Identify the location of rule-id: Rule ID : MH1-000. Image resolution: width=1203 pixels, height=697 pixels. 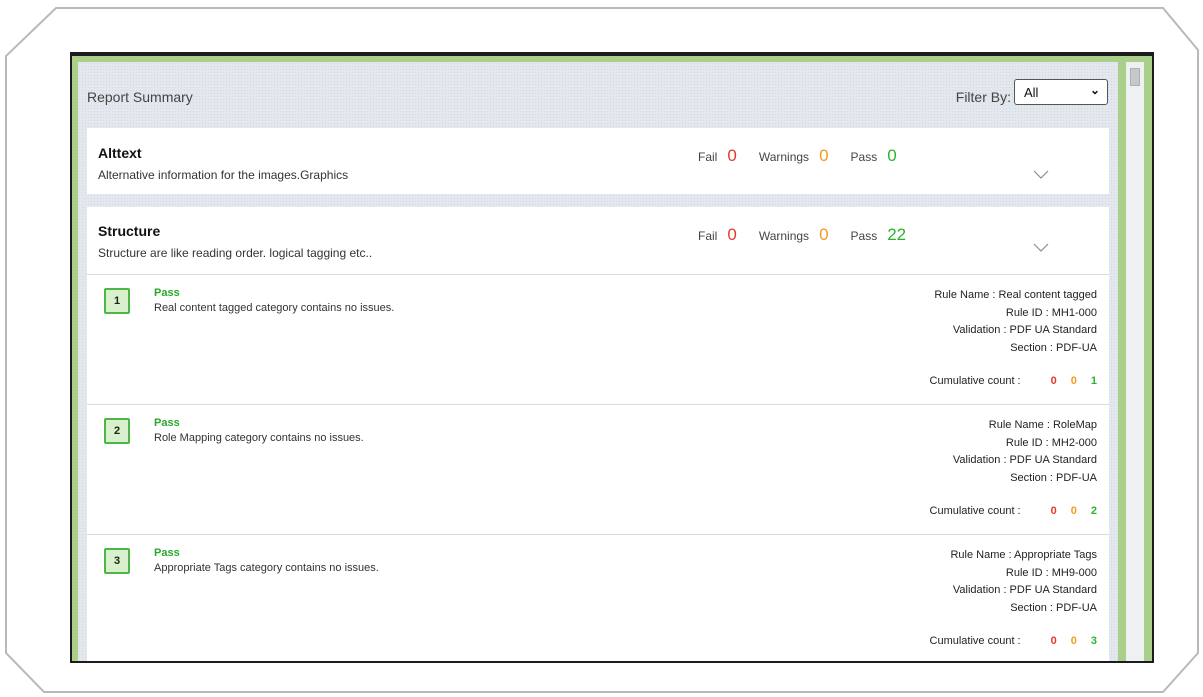
(1051, 312).